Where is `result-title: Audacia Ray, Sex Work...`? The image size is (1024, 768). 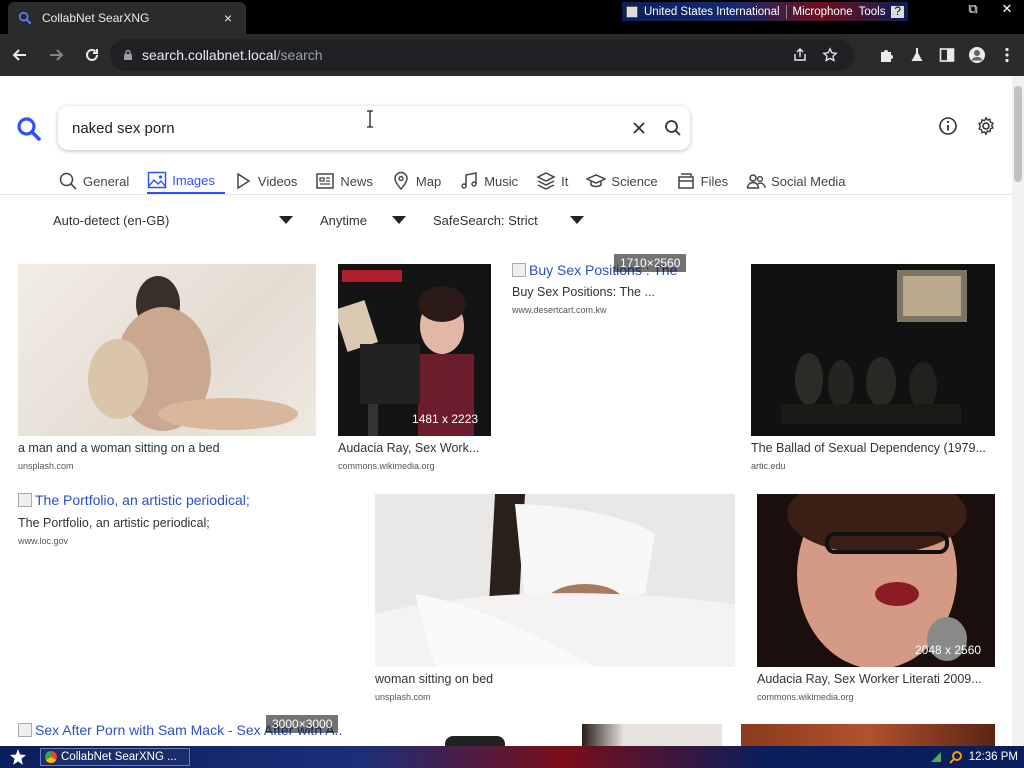
result-title: Audacia Ray, Sex Work... is located at coordinates (414, 448).